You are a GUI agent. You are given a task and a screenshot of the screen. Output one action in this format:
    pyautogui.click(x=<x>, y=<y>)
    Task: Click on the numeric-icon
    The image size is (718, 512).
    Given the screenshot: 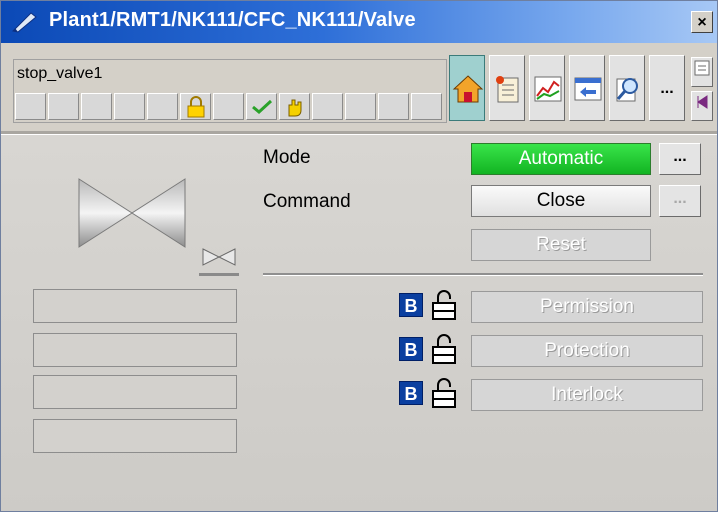 What is the action you would take?
    pyautogui.click(x=702, y=68)
    